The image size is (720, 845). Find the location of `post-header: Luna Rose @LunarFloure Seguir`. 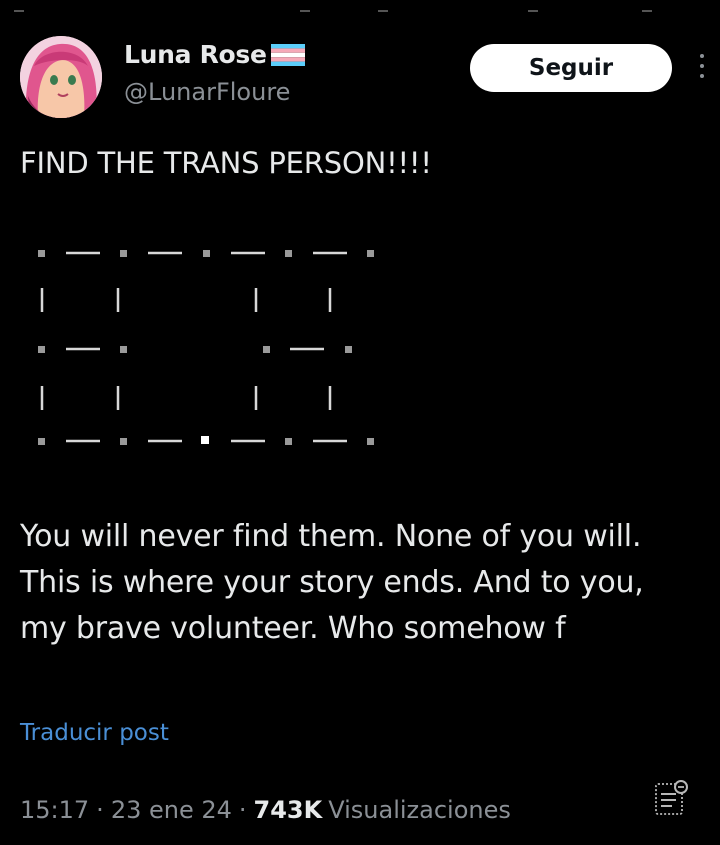

post-header: Luna Rose @LunarFloure Seguir is located at coordinates (370, 81).